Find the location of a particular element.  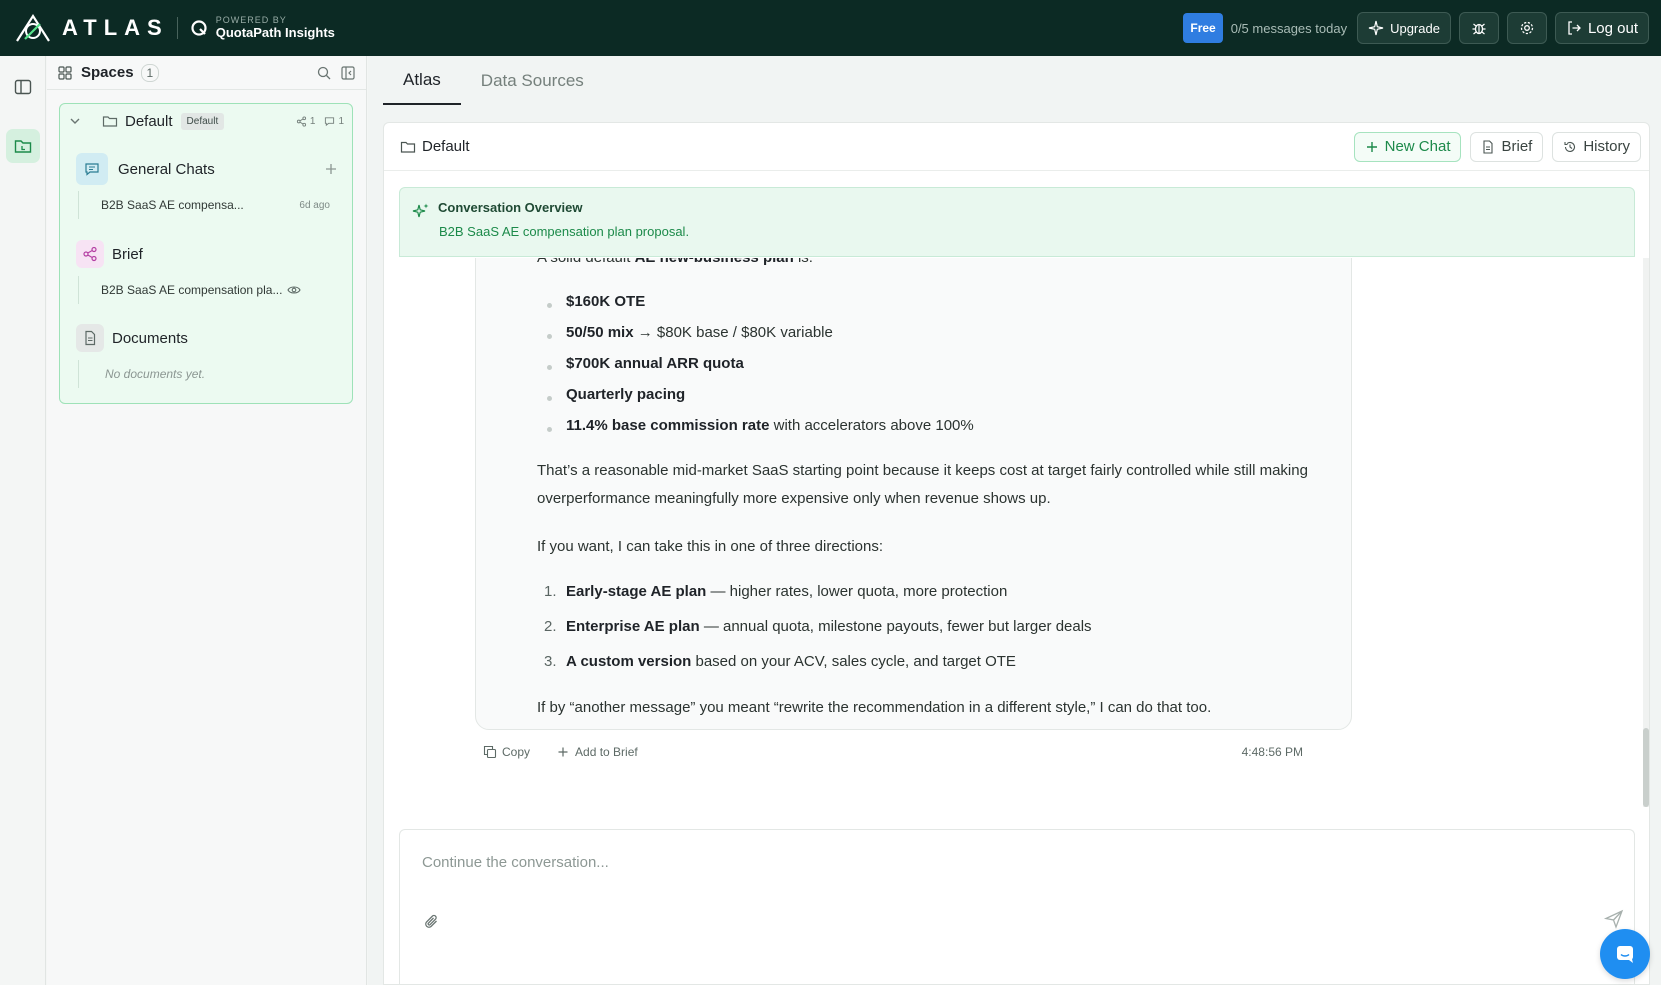

history-icon is located at coordinates (1570, 146).